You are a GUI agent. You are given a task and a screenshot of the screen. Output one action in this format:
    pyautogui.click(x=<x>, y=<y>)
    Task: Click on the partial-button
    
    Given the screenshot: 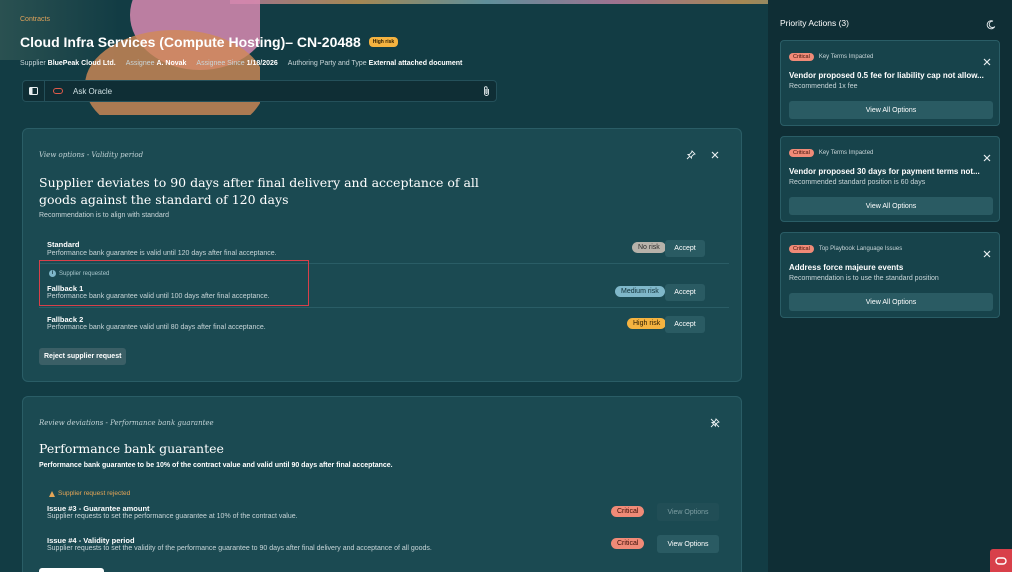 What is the action you would take?
    pyautogui.click(x=71, y=570)
    